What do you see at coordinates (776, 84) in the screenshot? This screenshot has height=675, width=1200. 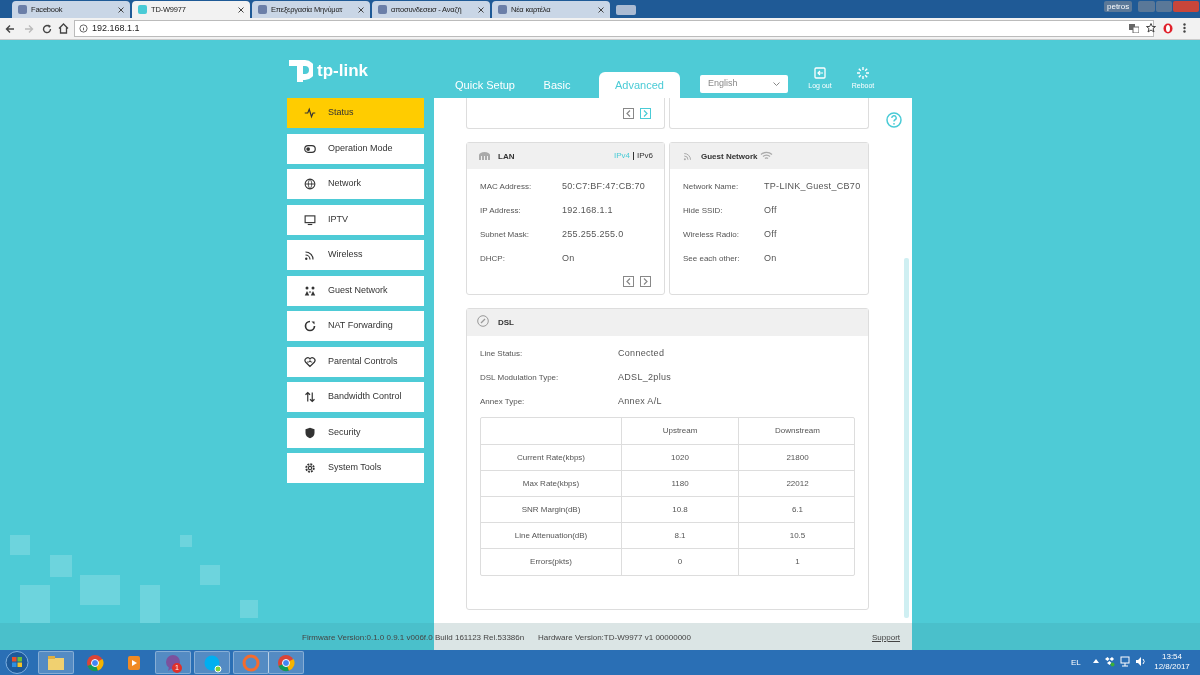 I see `chevron-down-icon` at bounding box center [776, 84].